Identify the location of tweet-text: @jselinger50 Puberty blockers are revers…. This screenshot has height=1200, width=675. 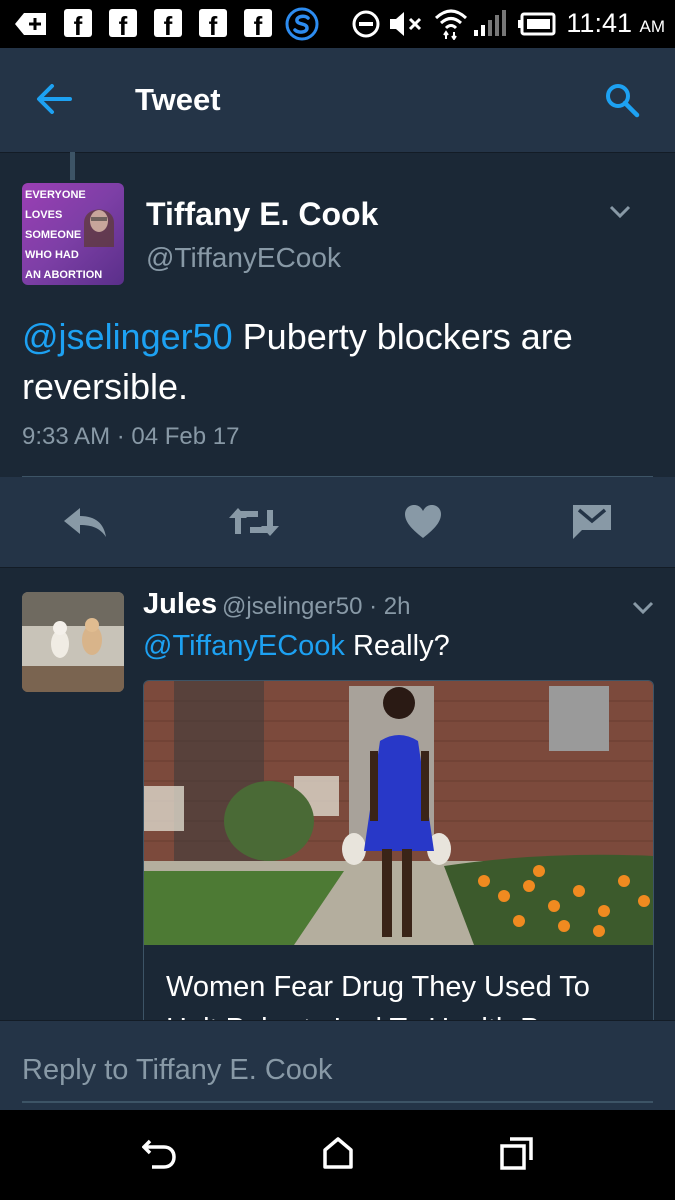
(332, 362).